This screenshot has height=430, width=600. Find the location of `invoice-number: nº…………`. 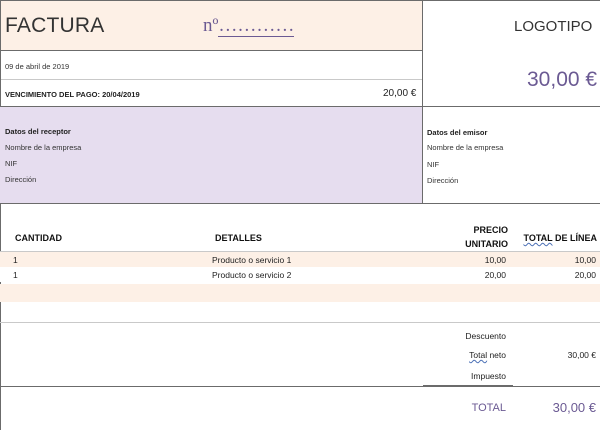

invoice-number: nº………… is located at coordinates (249, 26).